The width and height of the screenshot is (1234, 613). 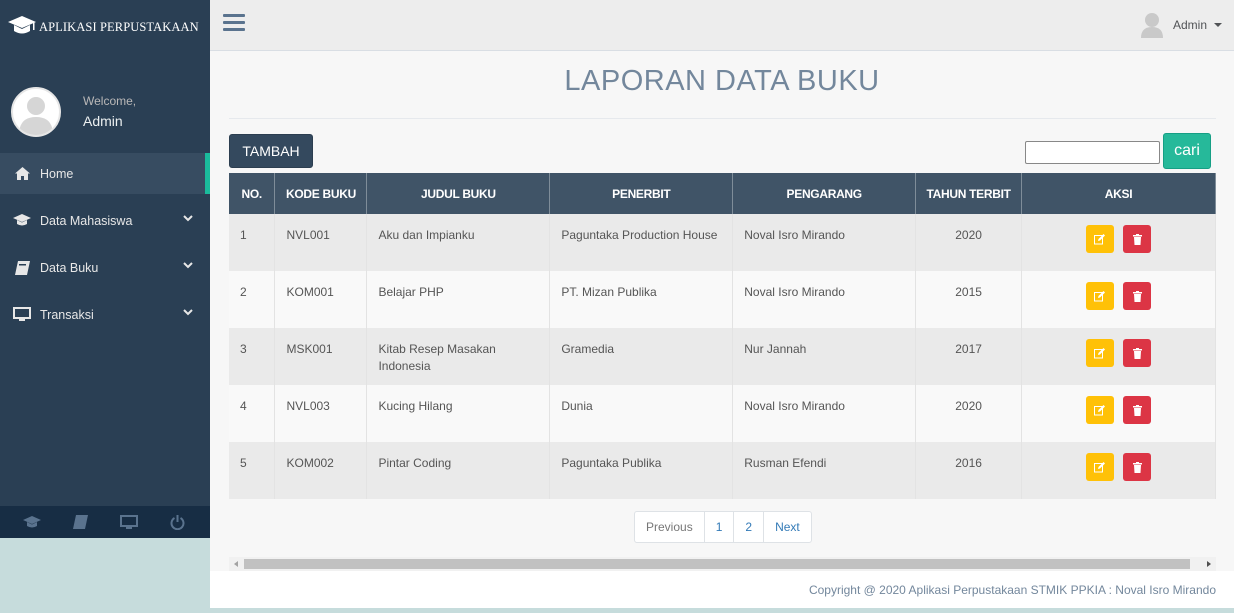 I want to click on sidebar-item-transaksi: Transaksi, so click(x=105, y=314).